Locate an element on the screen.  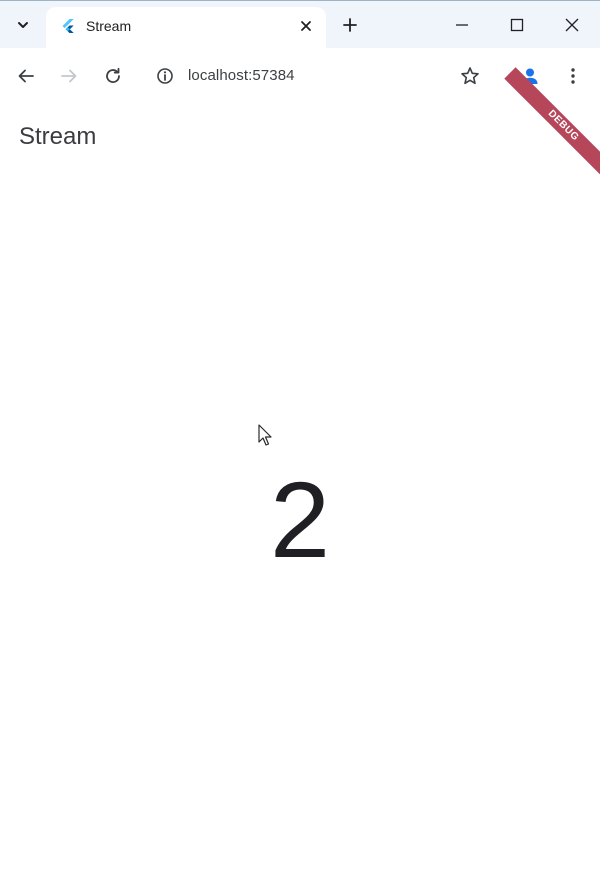
plus-icon is located at coordinates (350, 25).